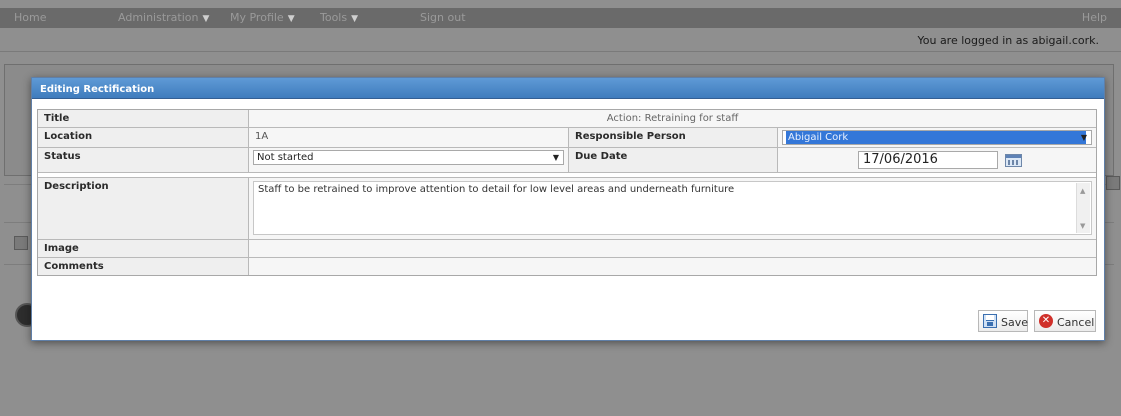 This screenshot has height=416, width=1121. What do you see at coordinates (672, 118) in the screenshot?
I see `title-value: Action: Retraining for staff` at bounding box center [672, 118].